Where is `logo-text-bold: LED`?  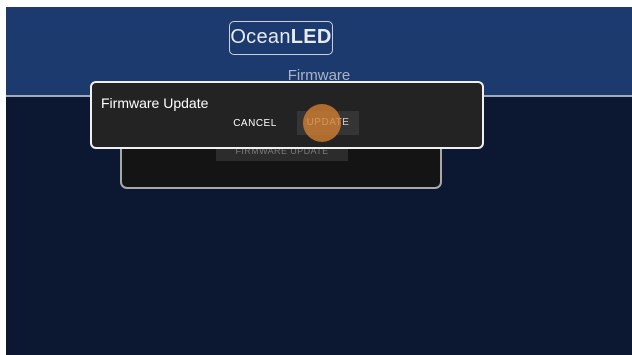
logo-text-bold: LED is located at coordinates (311, 37).